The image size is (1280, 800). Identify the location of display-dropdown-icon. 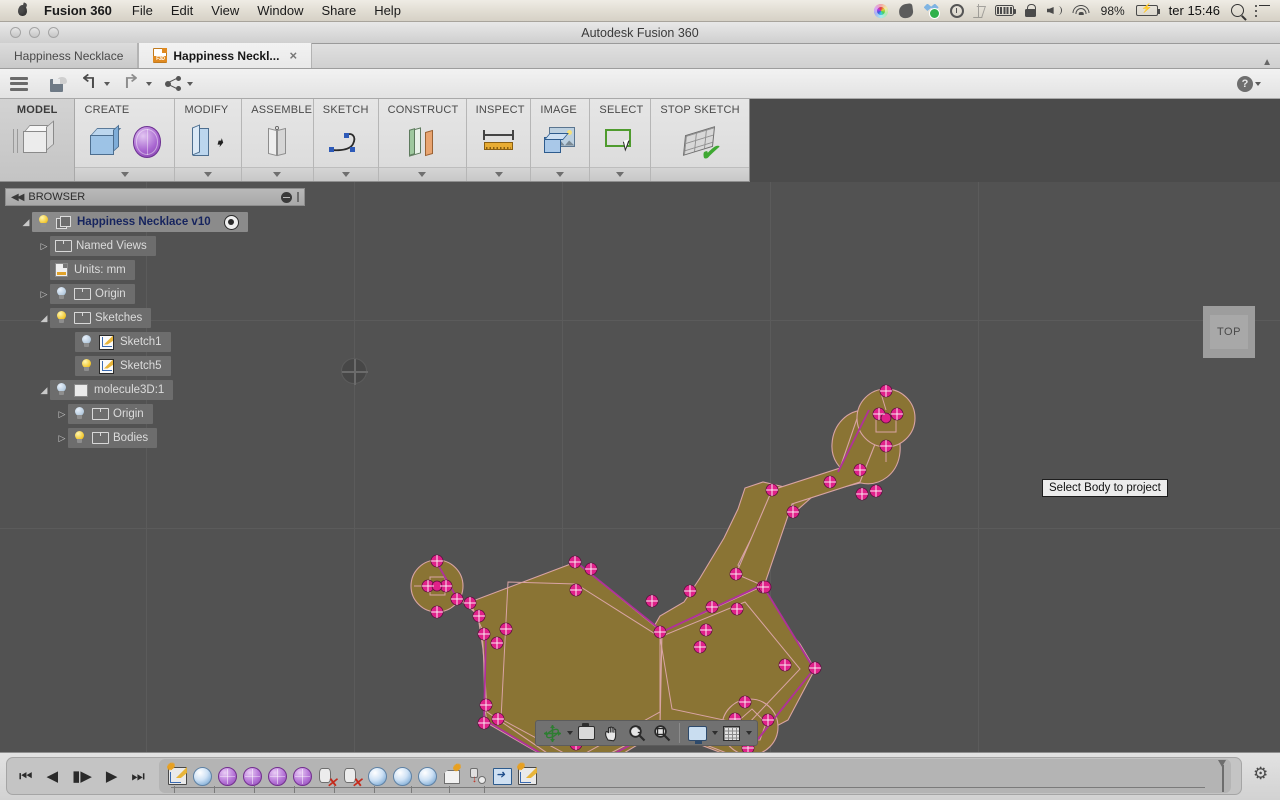
(715, 733).